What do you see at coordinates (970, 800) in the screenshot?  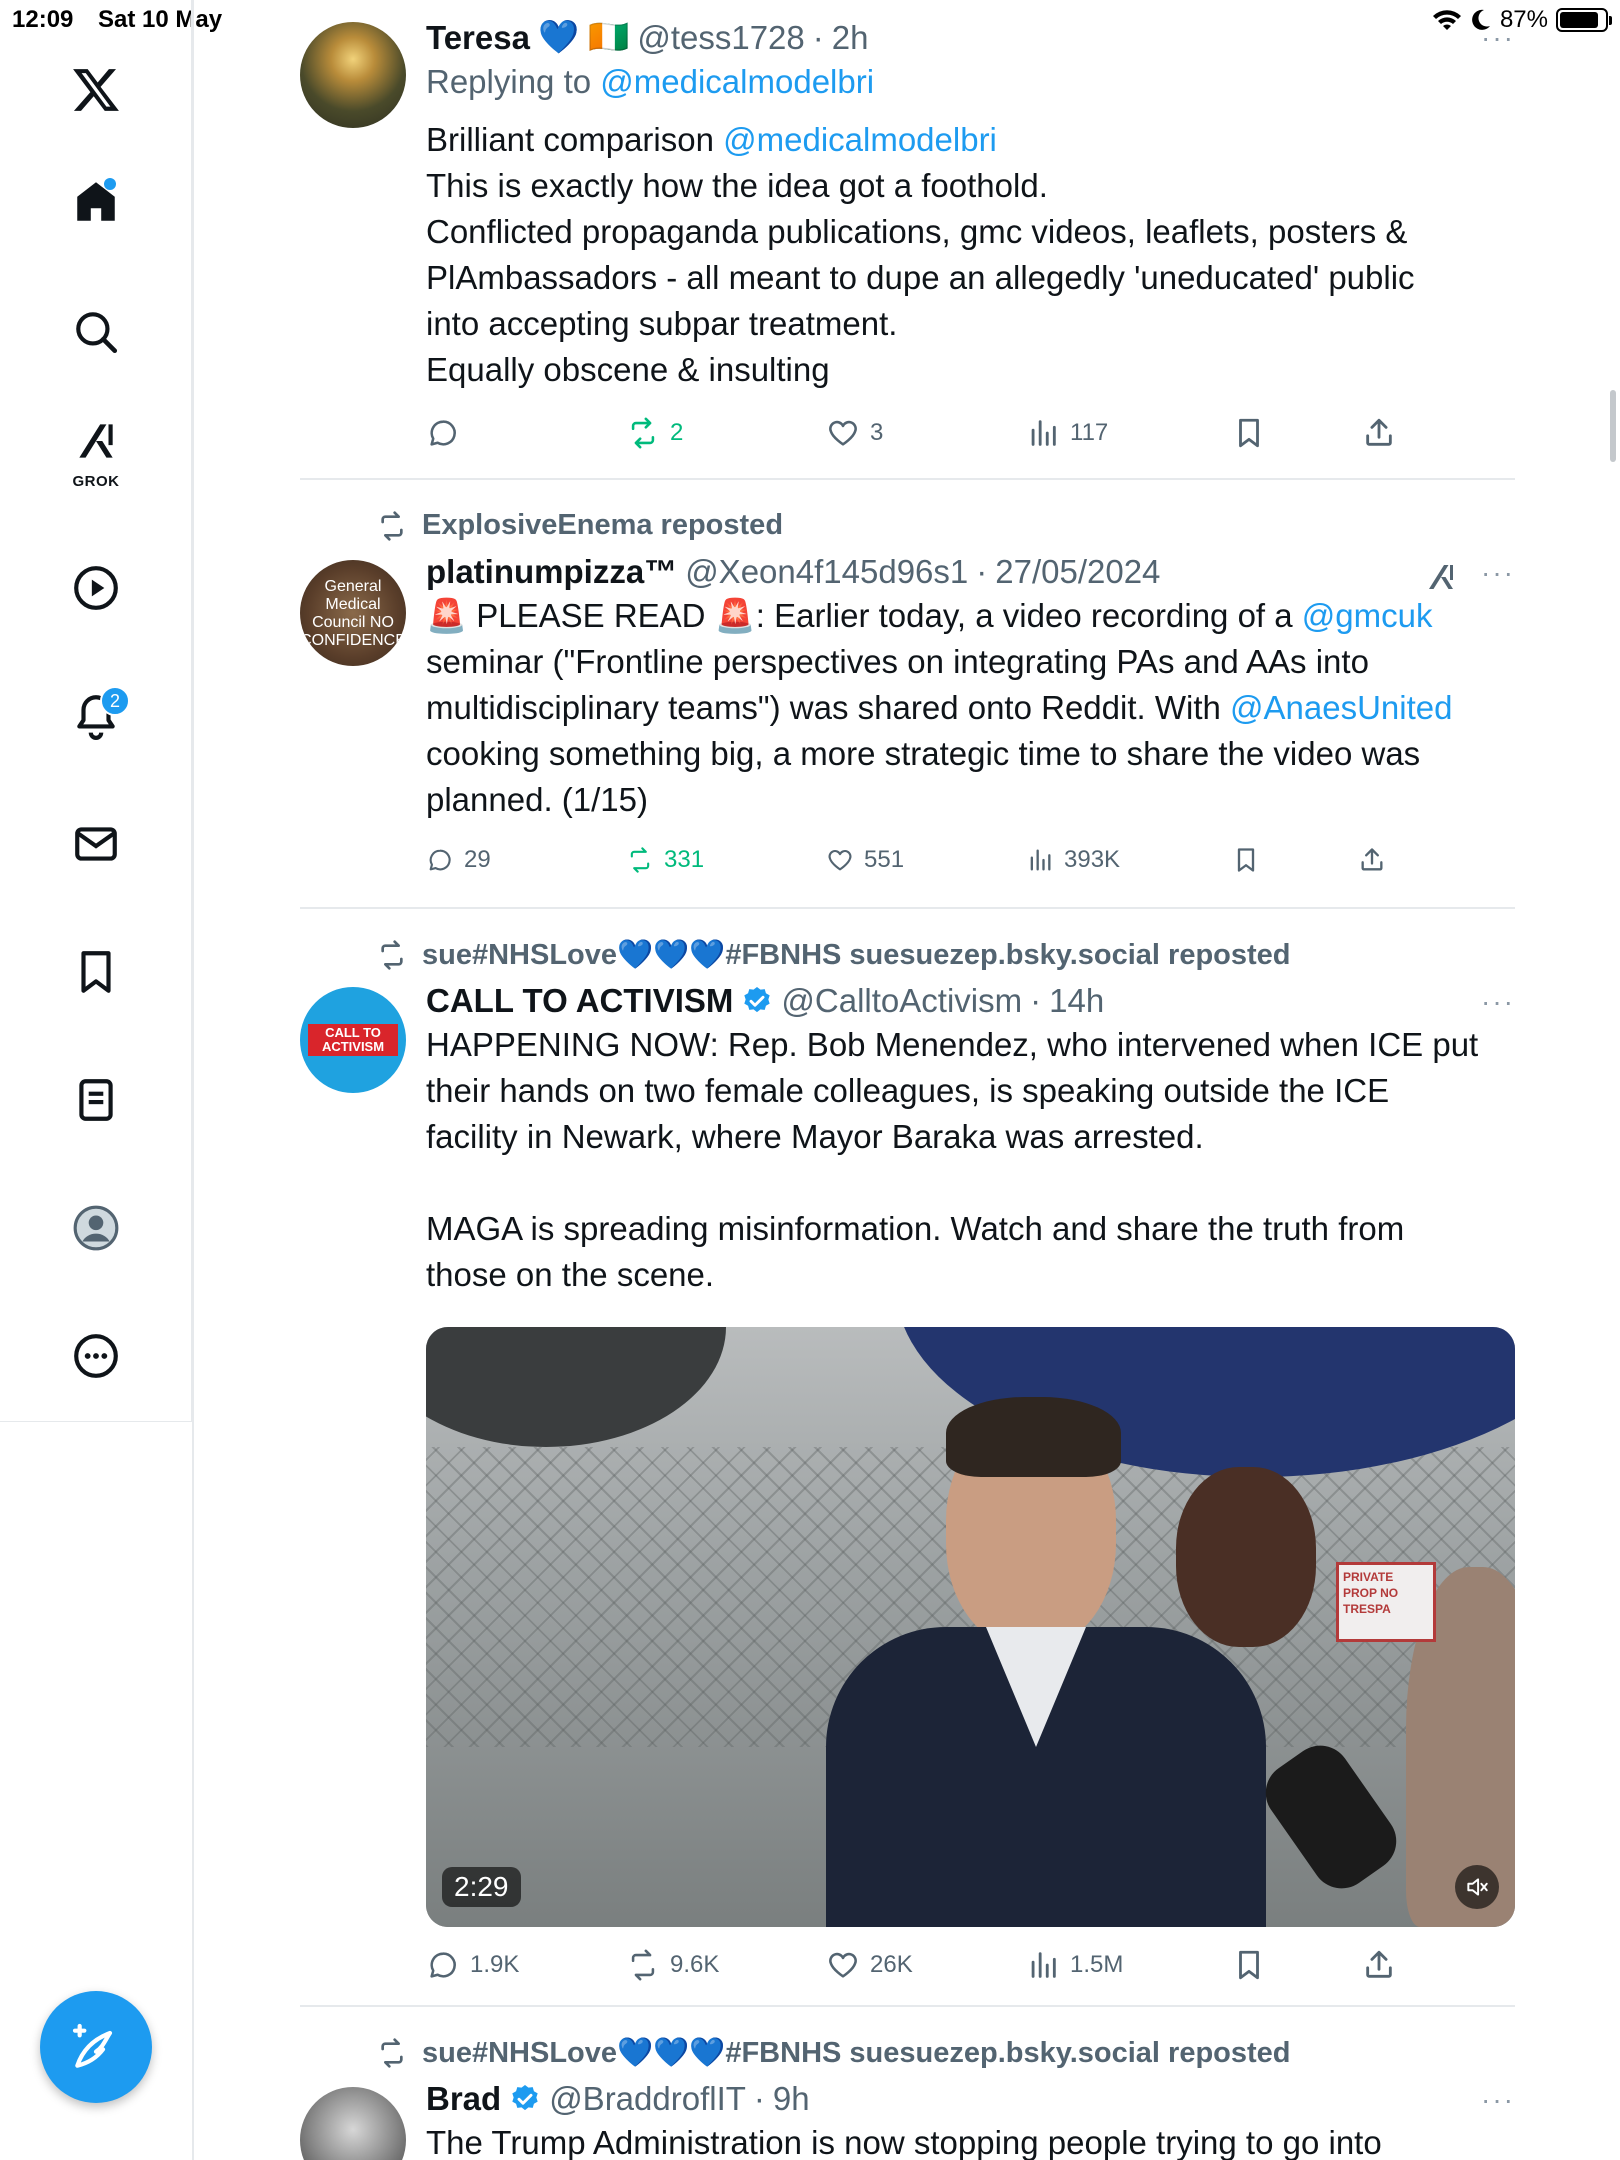 I see `tweet-text-line: planned. (1/15)` at bounding box center [970, 800].